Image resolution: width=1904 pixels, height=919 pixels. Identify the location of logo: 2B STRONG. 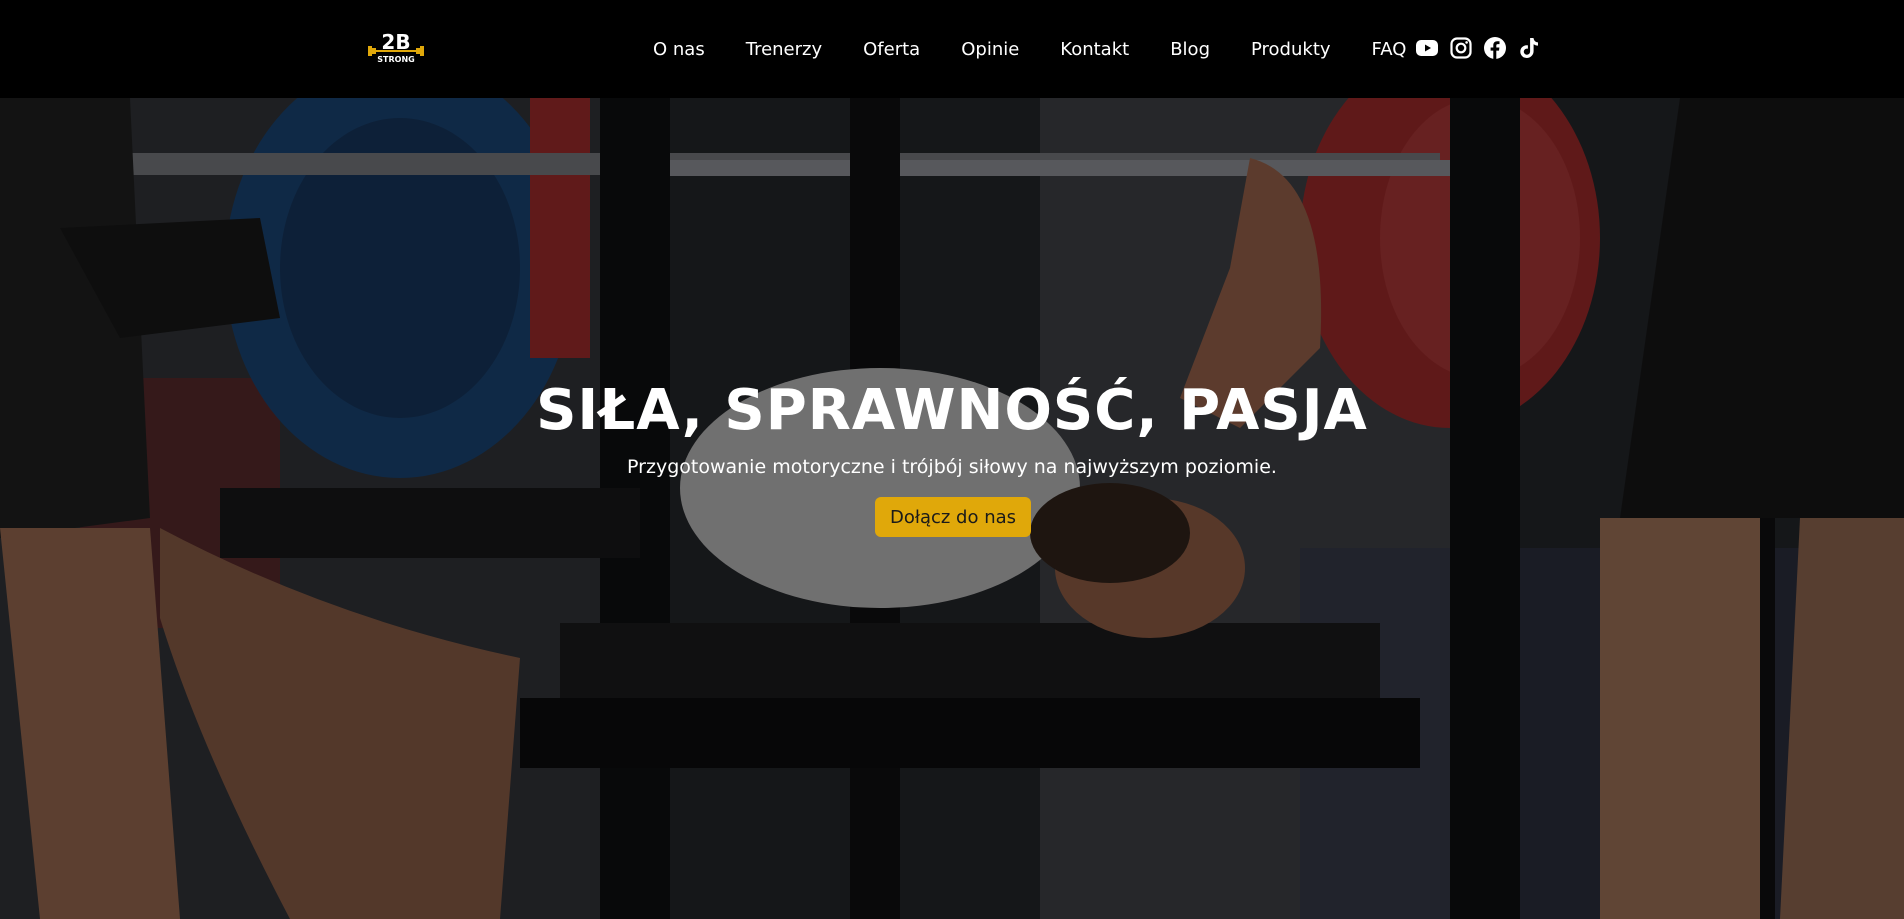
(396, 48).